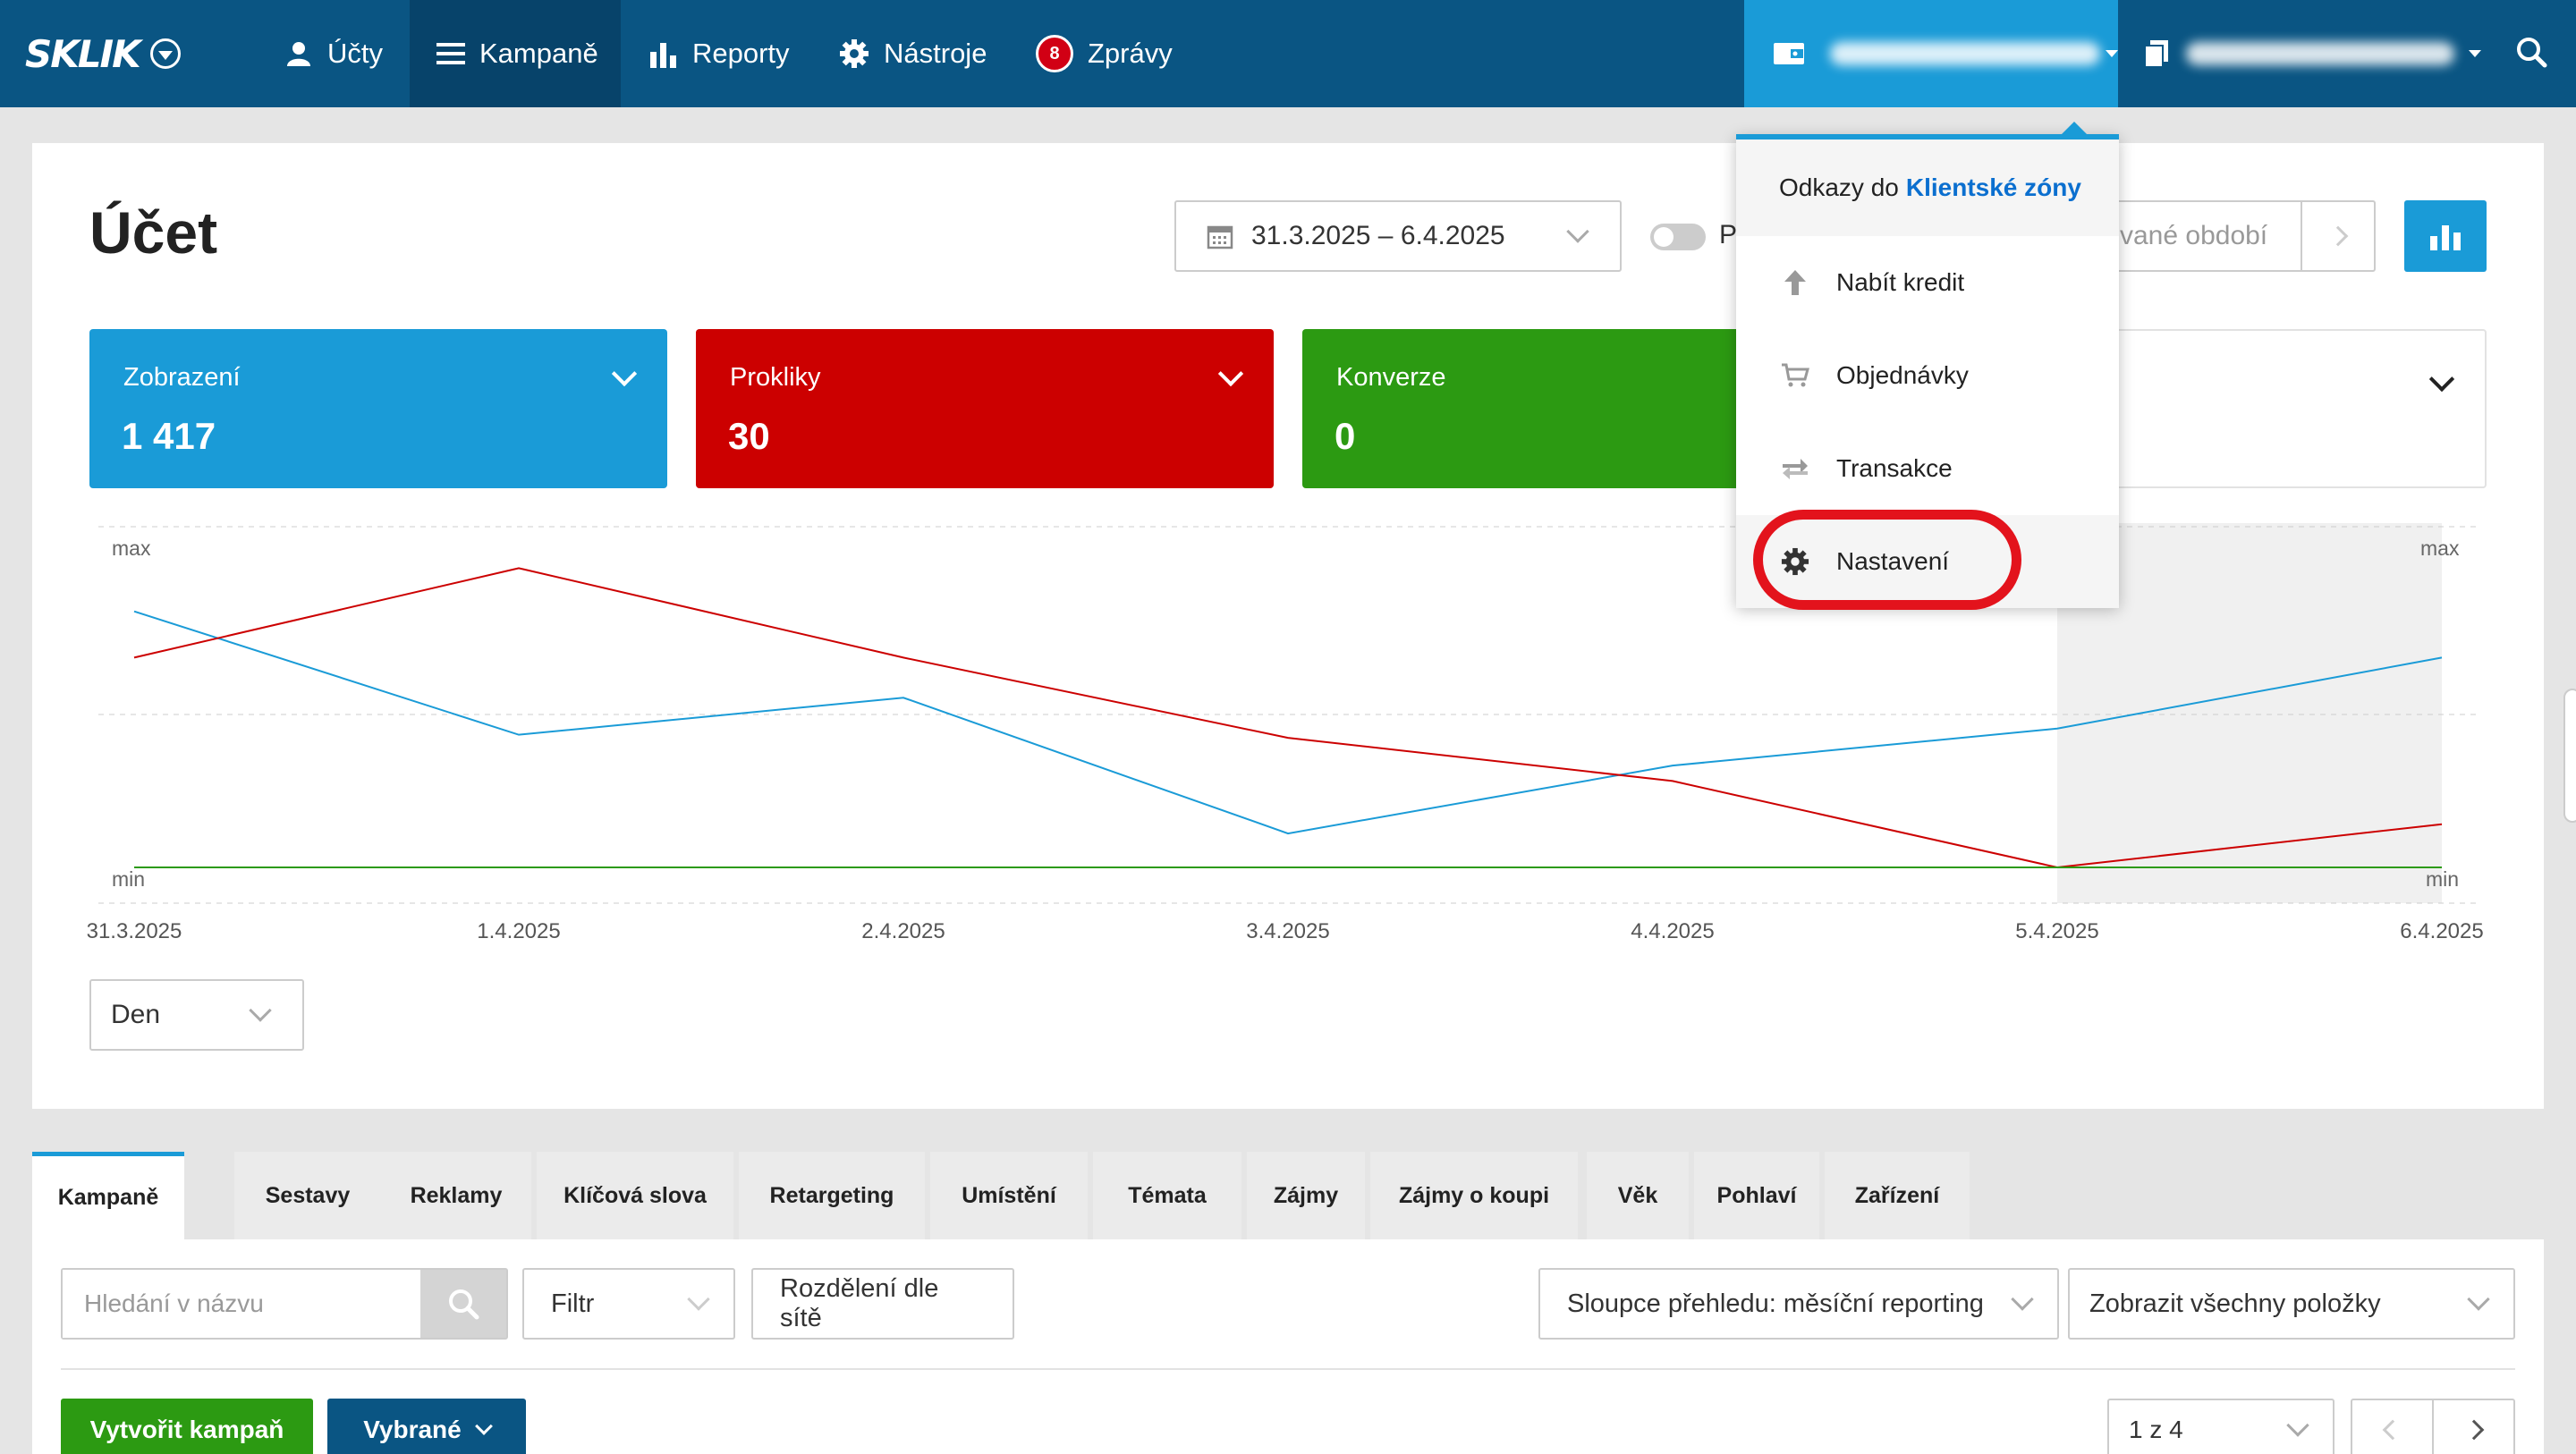 The width and height of the screenshot is (2576, 1454). Describe the element at coordinates (1288, 931) in the screenshot. I see `x-axis-tick-label: 3.4.2025` at that location.